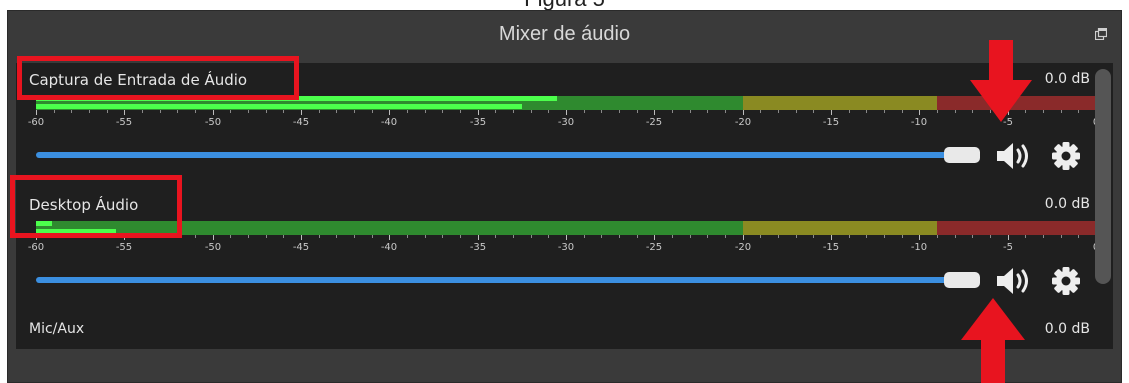 Image resolution: width=1129 pixels, height=383 pixels. I want to click on dock-title: Mixer de áudio, so click(564, 36).